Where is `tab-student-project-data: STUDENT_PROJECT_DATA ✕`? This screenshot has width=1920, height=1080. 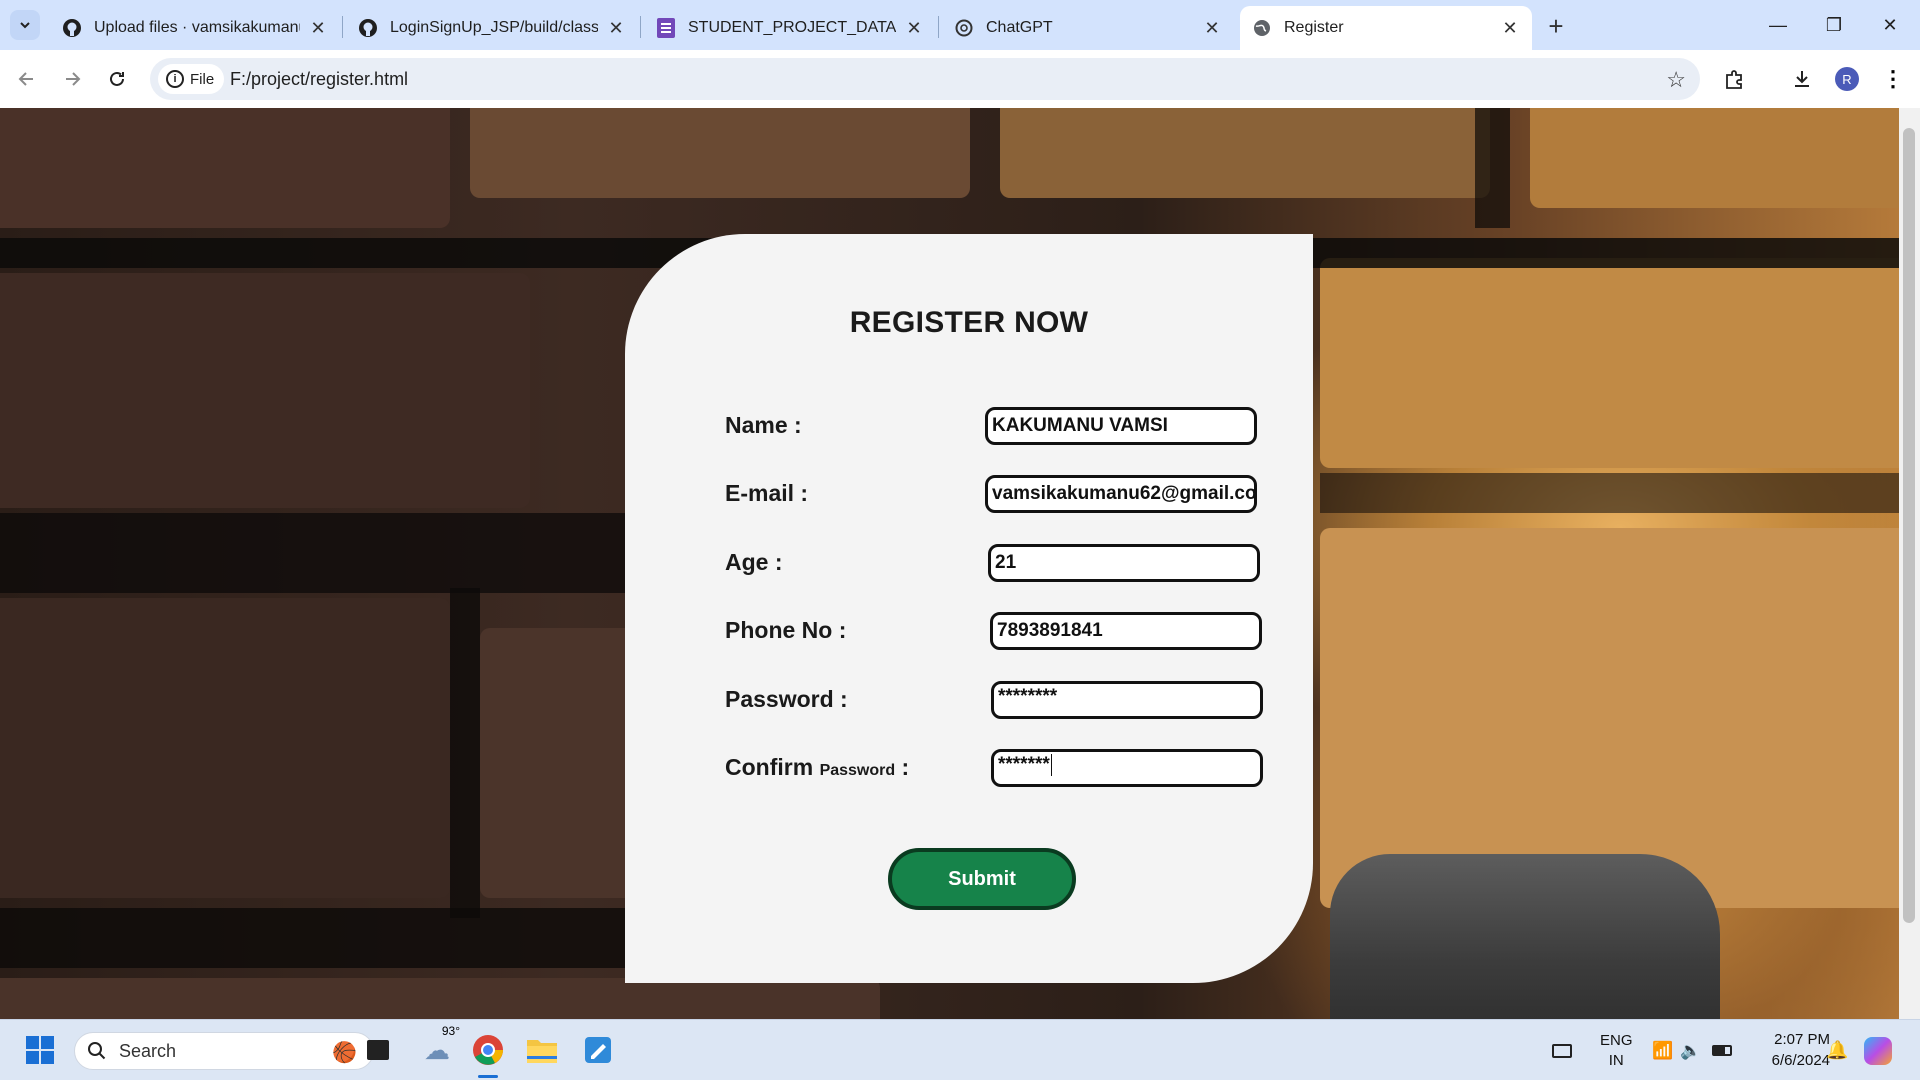 tab-student-project-data: STUDENT_PROJECT_DATA ✕ is located at coordinates (790, 28).